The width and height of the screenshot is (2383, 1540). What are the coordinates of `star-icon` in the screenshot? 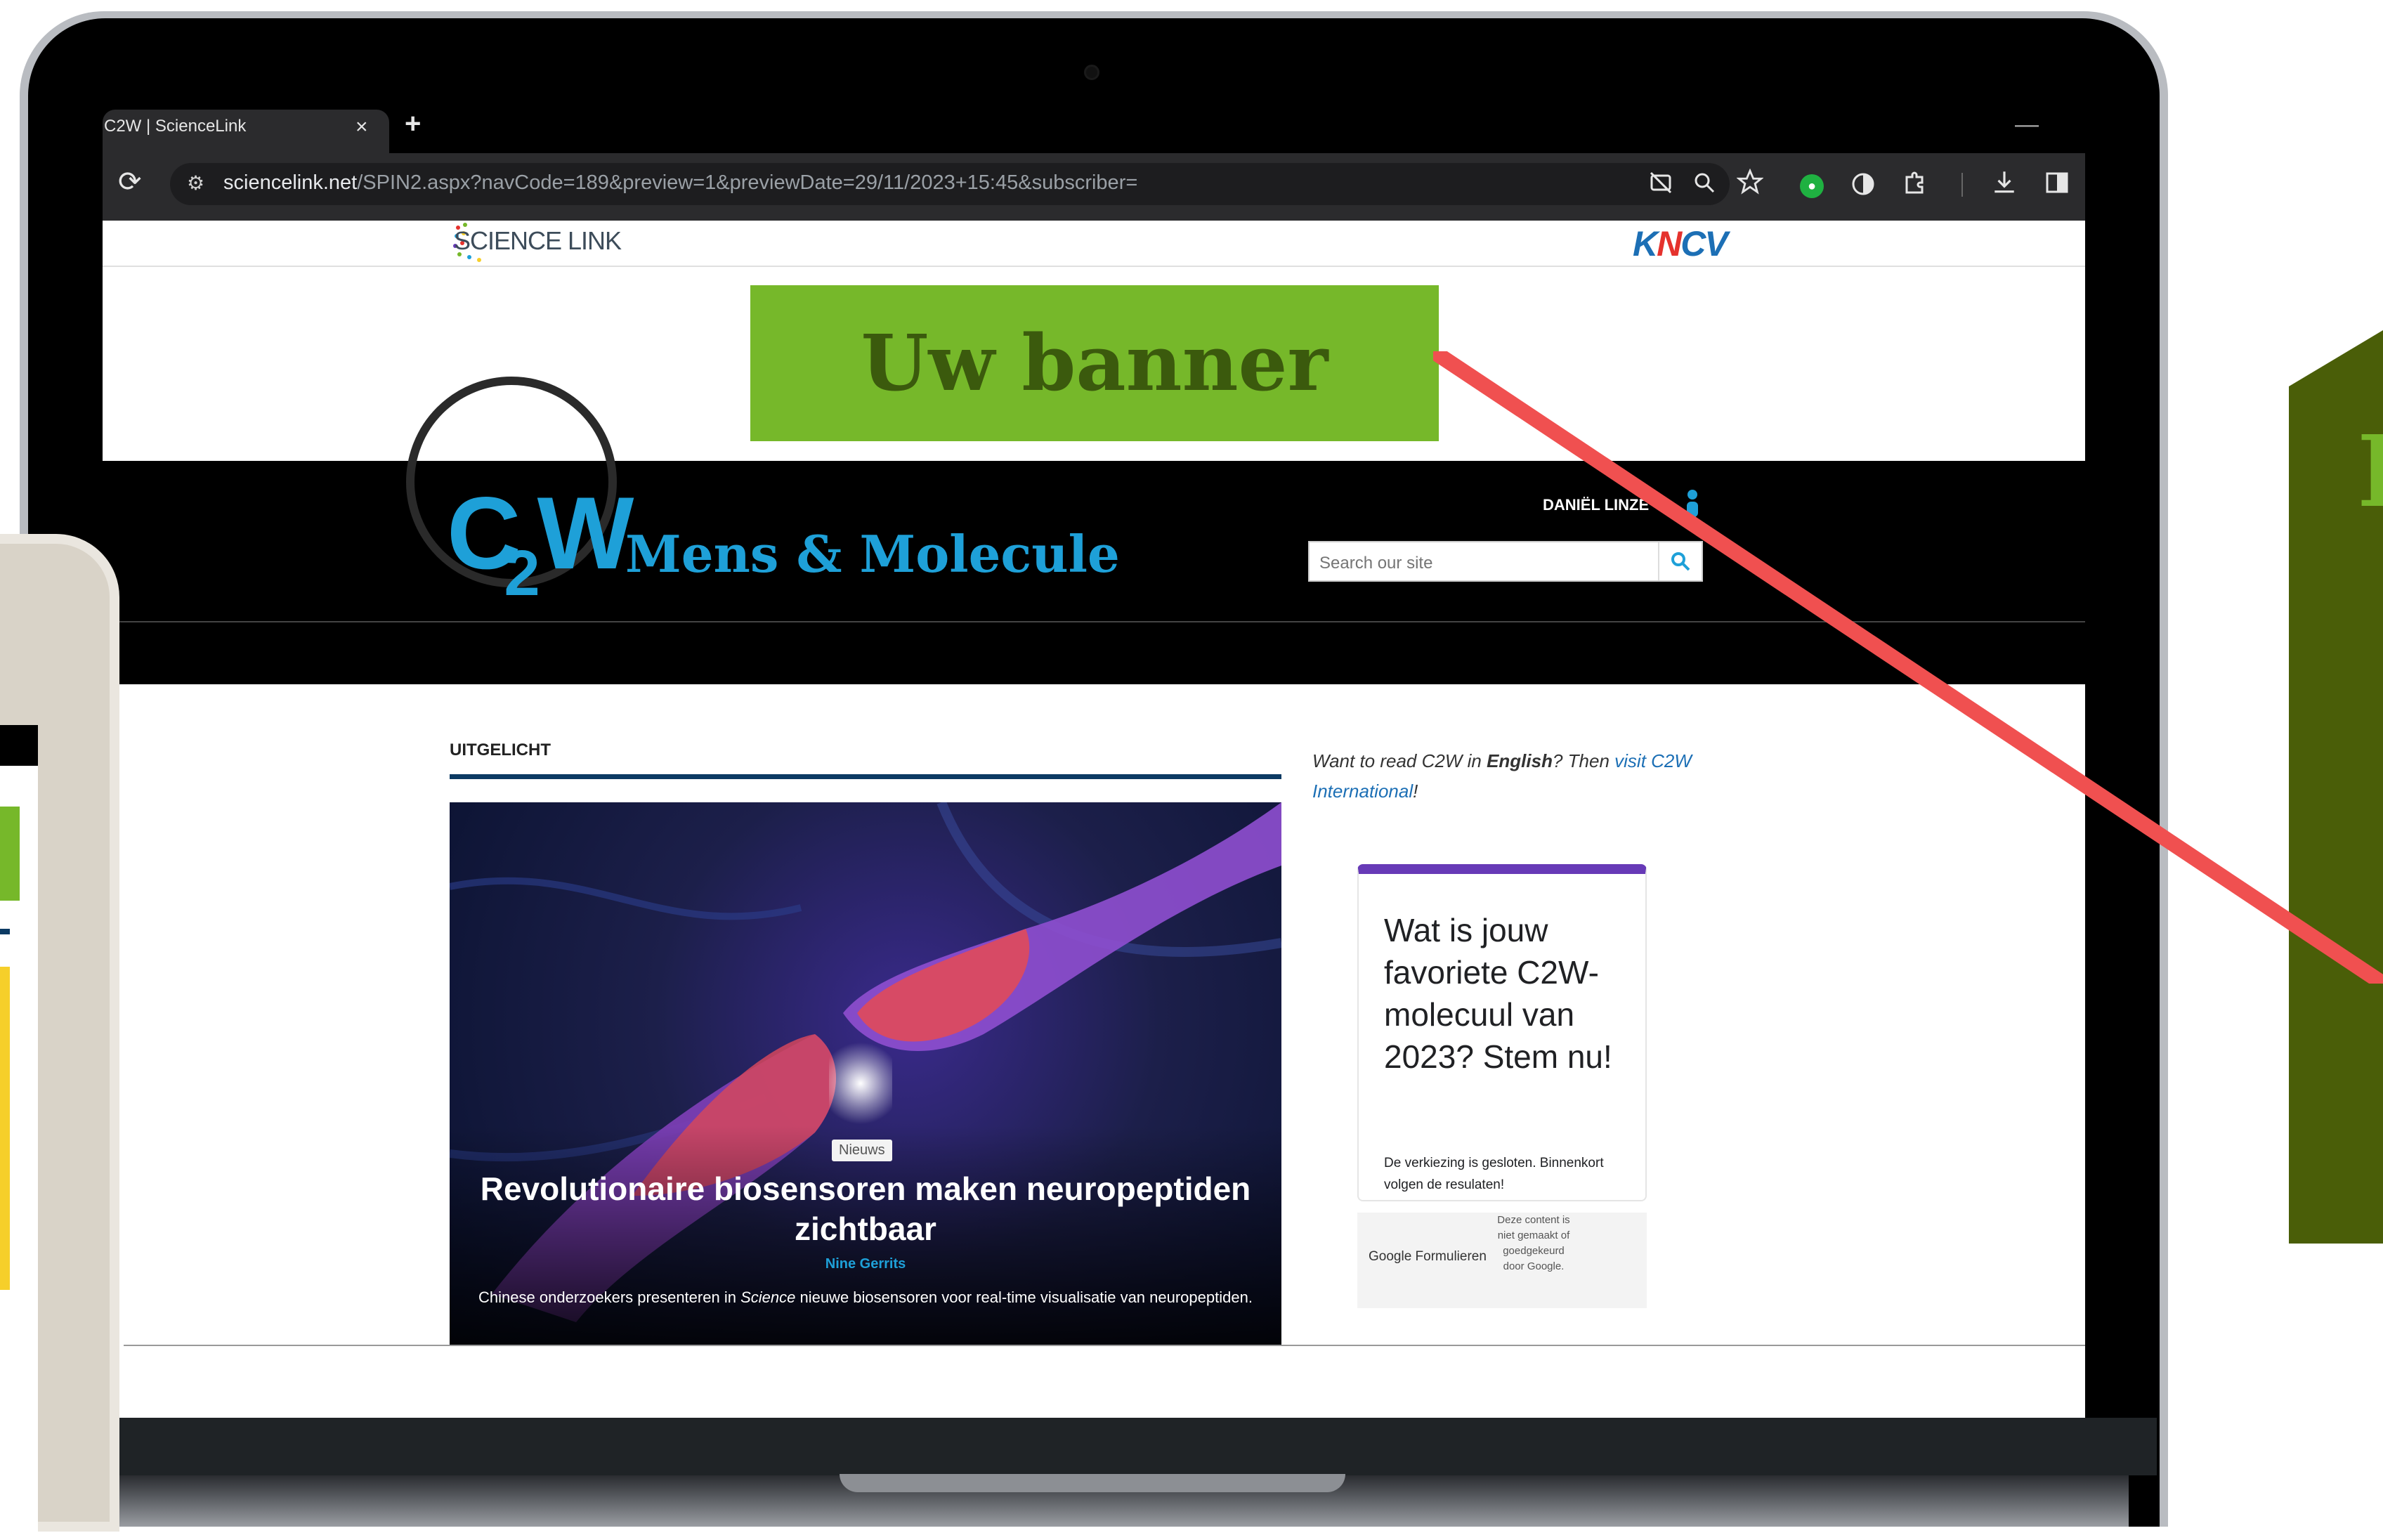 It's located at (1750, 182).